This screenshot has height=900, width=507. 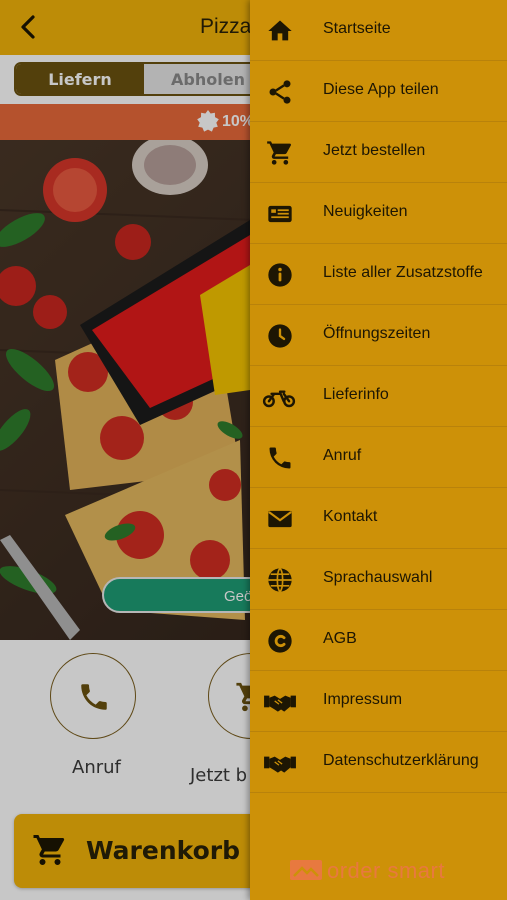 I want to click on menu-item-label: Kontakt, so click(x=350, y=516).